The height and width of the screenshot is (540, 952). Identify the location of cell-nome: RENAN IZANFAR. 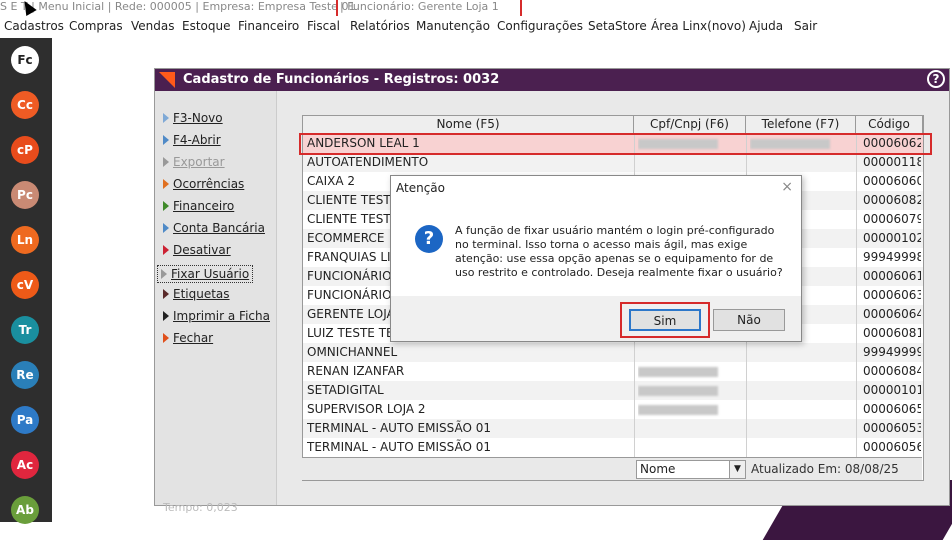
(356, 371).